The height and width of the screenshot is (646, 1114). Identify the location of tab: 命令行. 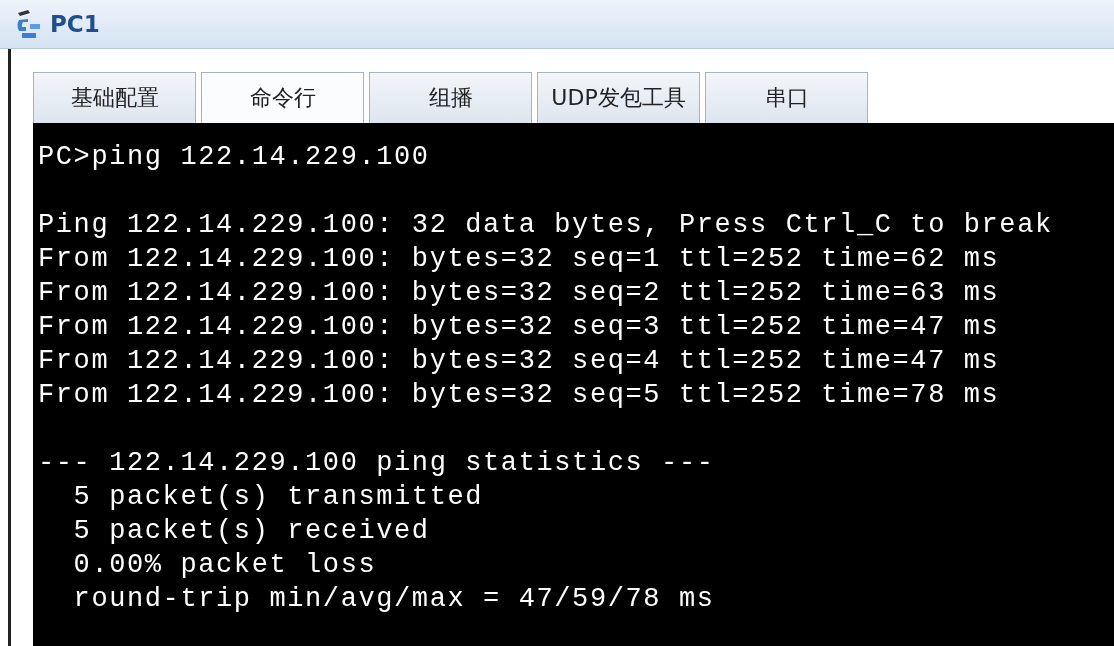
(282, 97).